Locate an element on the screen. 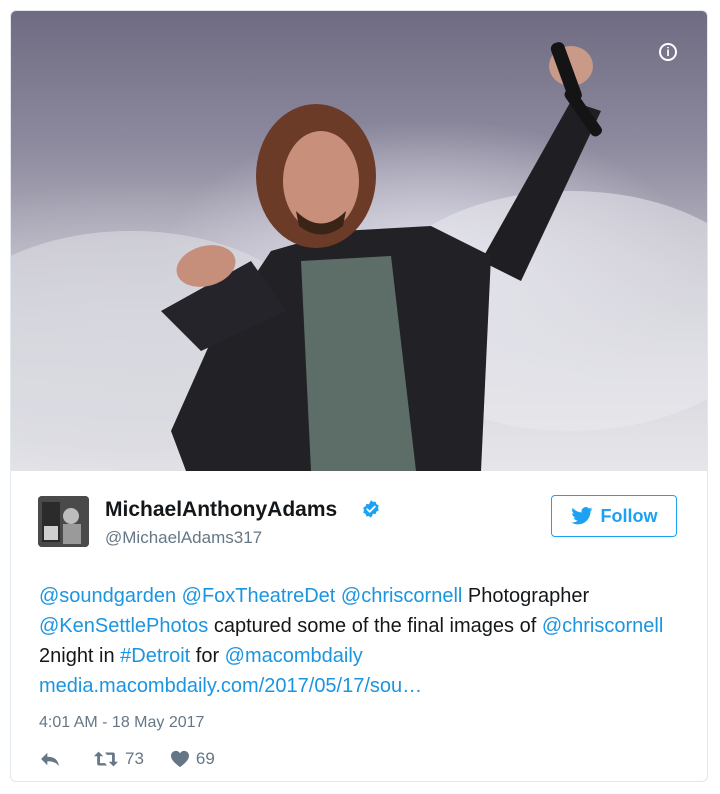 The image size is (720, 794). reply-icon is located at coordinates (50, 759).